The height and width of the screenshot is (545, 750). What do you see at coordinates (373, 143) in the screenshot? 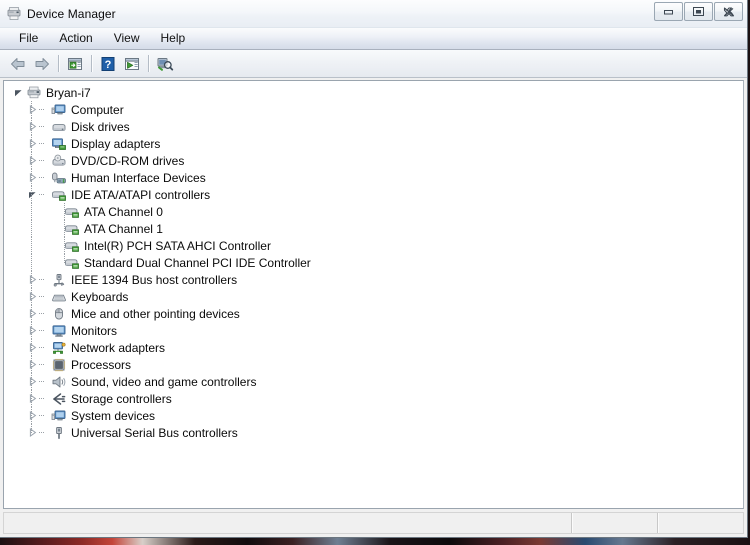
I see `tree-row-display-adapters: Display adapters` at bounding box center [373, 143].